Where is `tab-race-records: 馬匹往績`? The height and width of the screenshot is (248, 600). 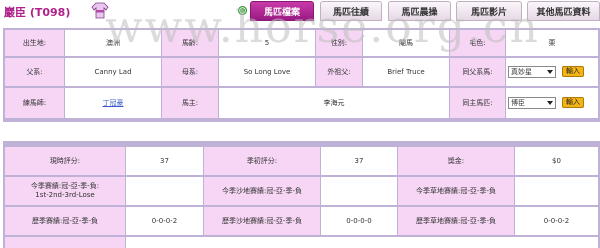 tab-race-records: 馬匹往績 is located at coordinates (351, 11).